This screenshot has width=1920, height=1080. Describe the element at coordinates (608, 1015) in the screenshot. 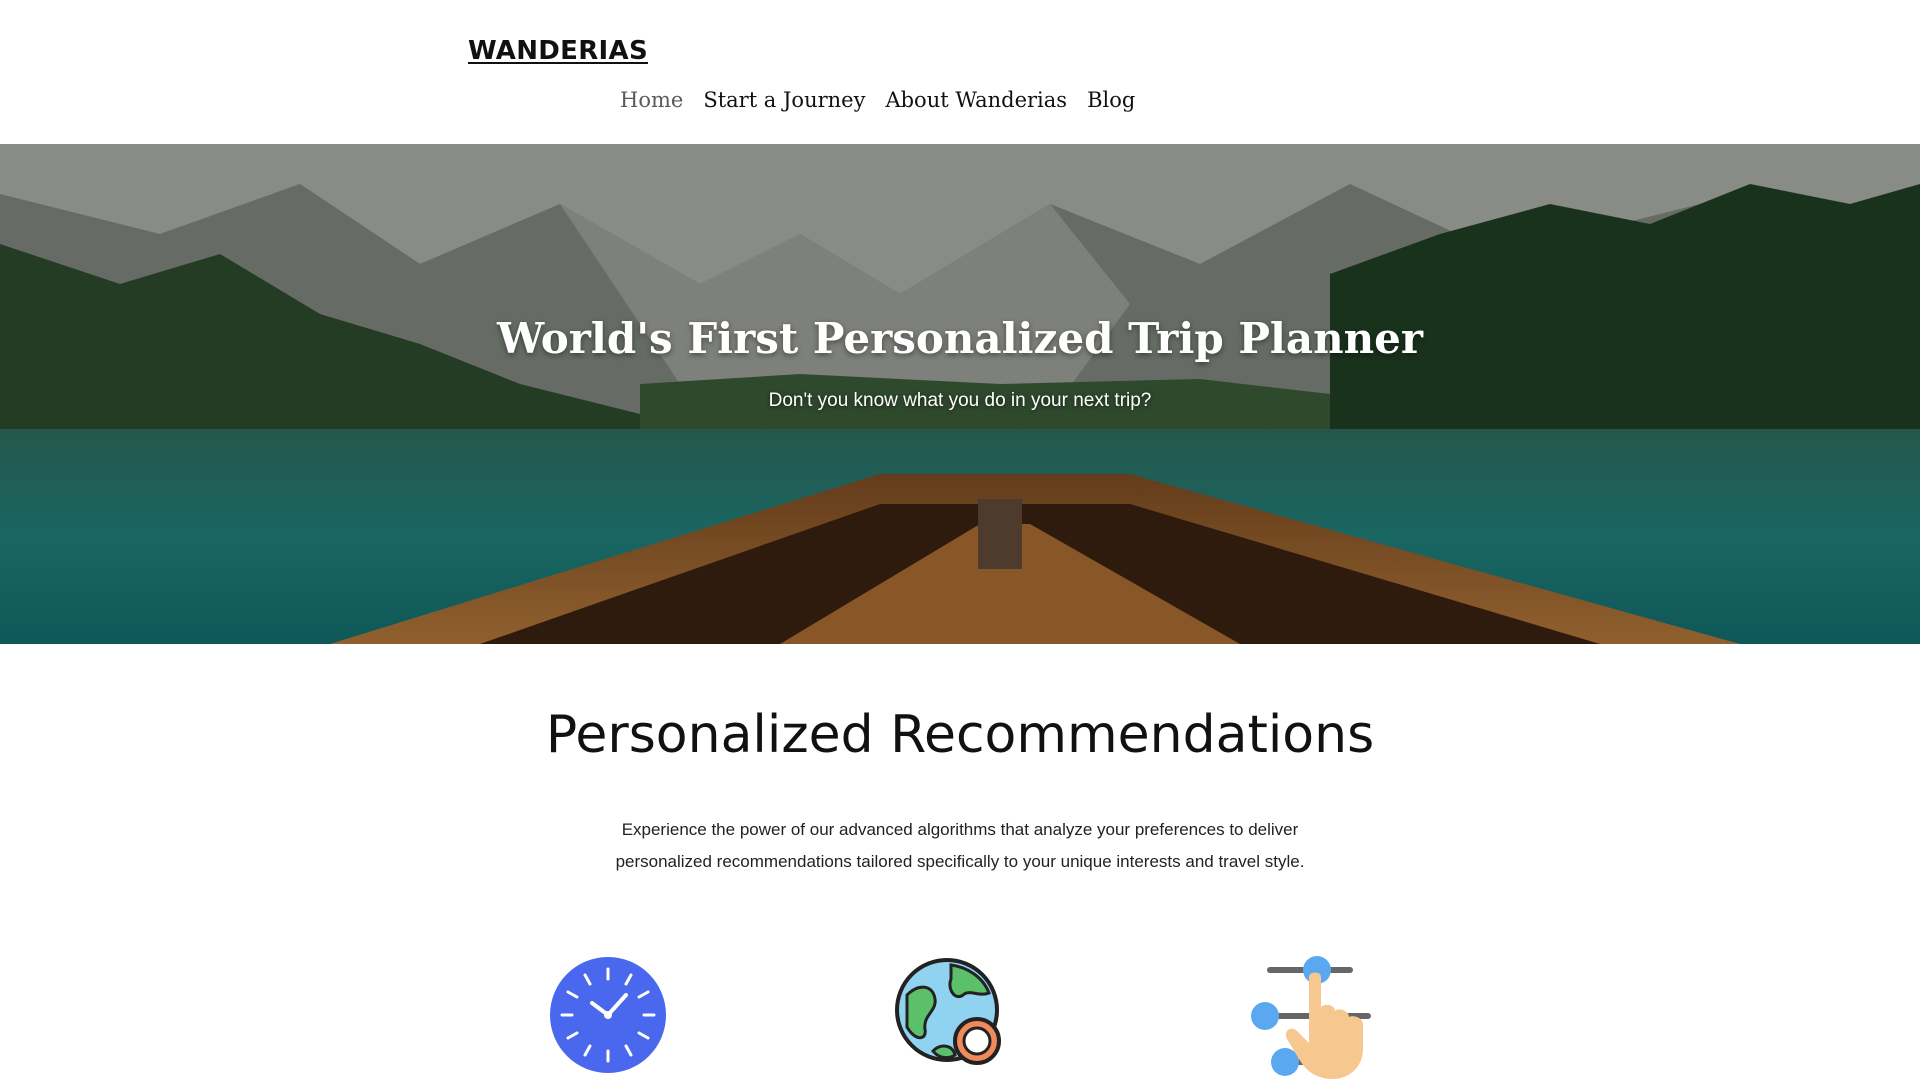

I see `clock-icon` at that location.